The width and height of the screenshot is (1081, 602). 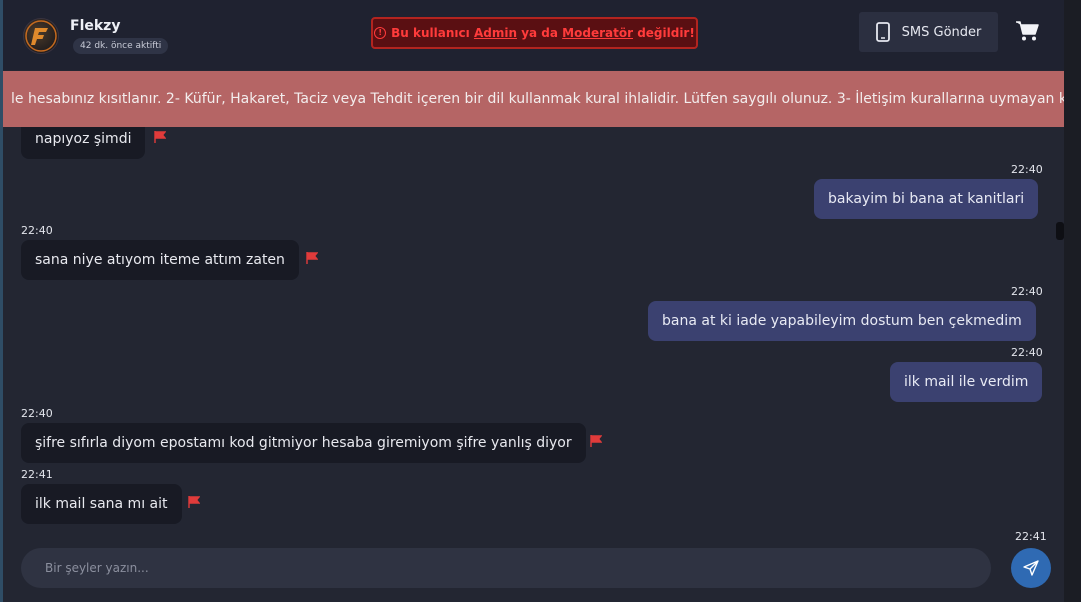 What do you see at coordinates (966, 382) in the screenshot?
I see `outgoing-message: ilk mail ile verdim` at bounding box center [966, 382].